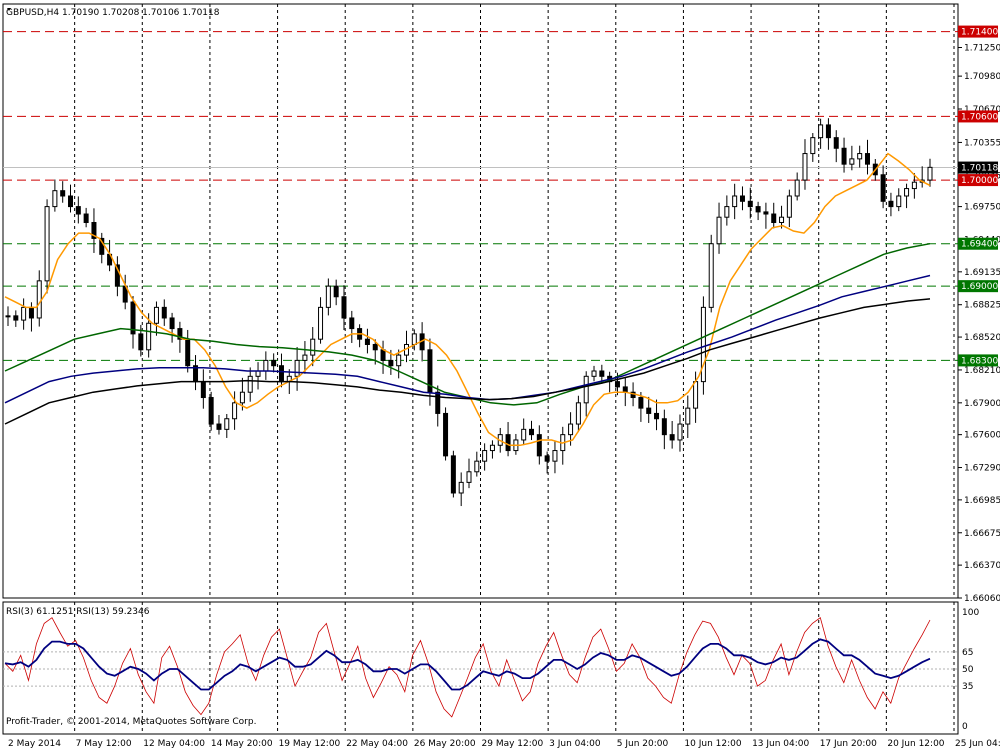 The image size is (1000, 754). I want to click on y-tick-label: 1.66370, so click(982, 566).